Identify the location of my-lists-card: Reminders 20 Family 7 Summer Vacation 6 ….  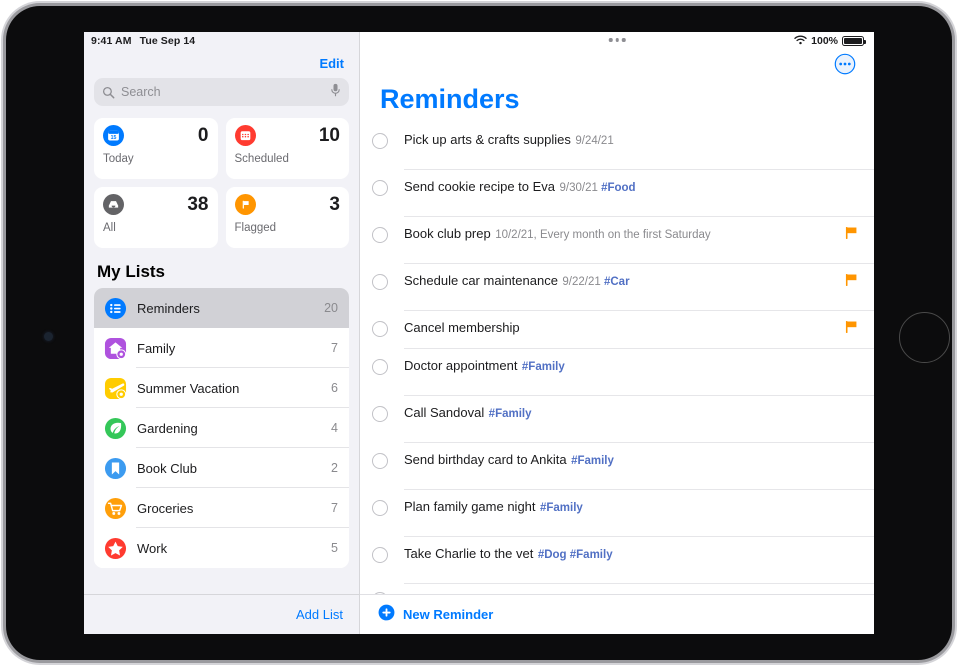
(221, 428).